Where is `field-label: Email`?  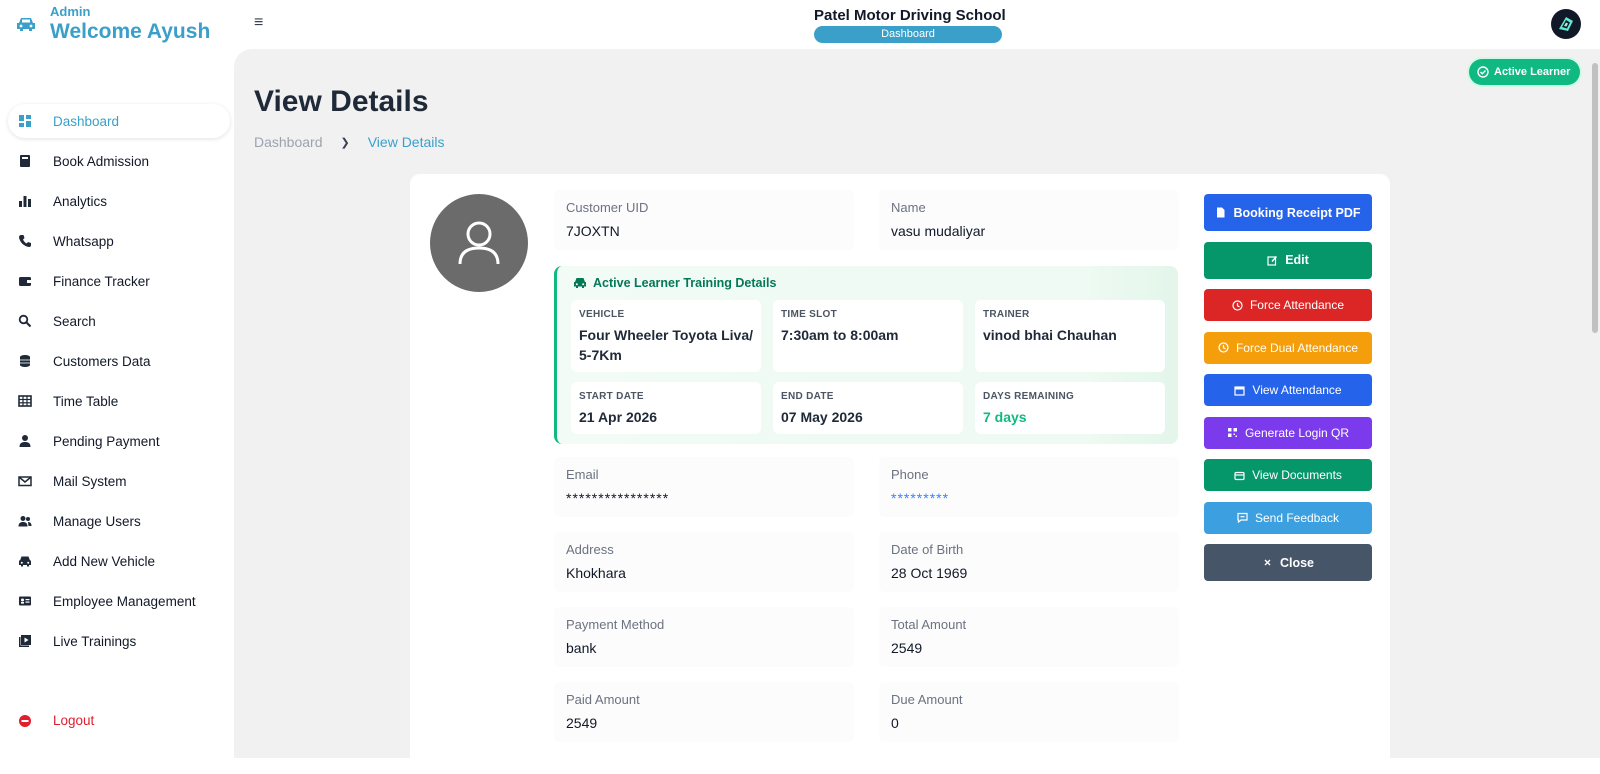 field-label: Email is located at coordinates (582, 474).